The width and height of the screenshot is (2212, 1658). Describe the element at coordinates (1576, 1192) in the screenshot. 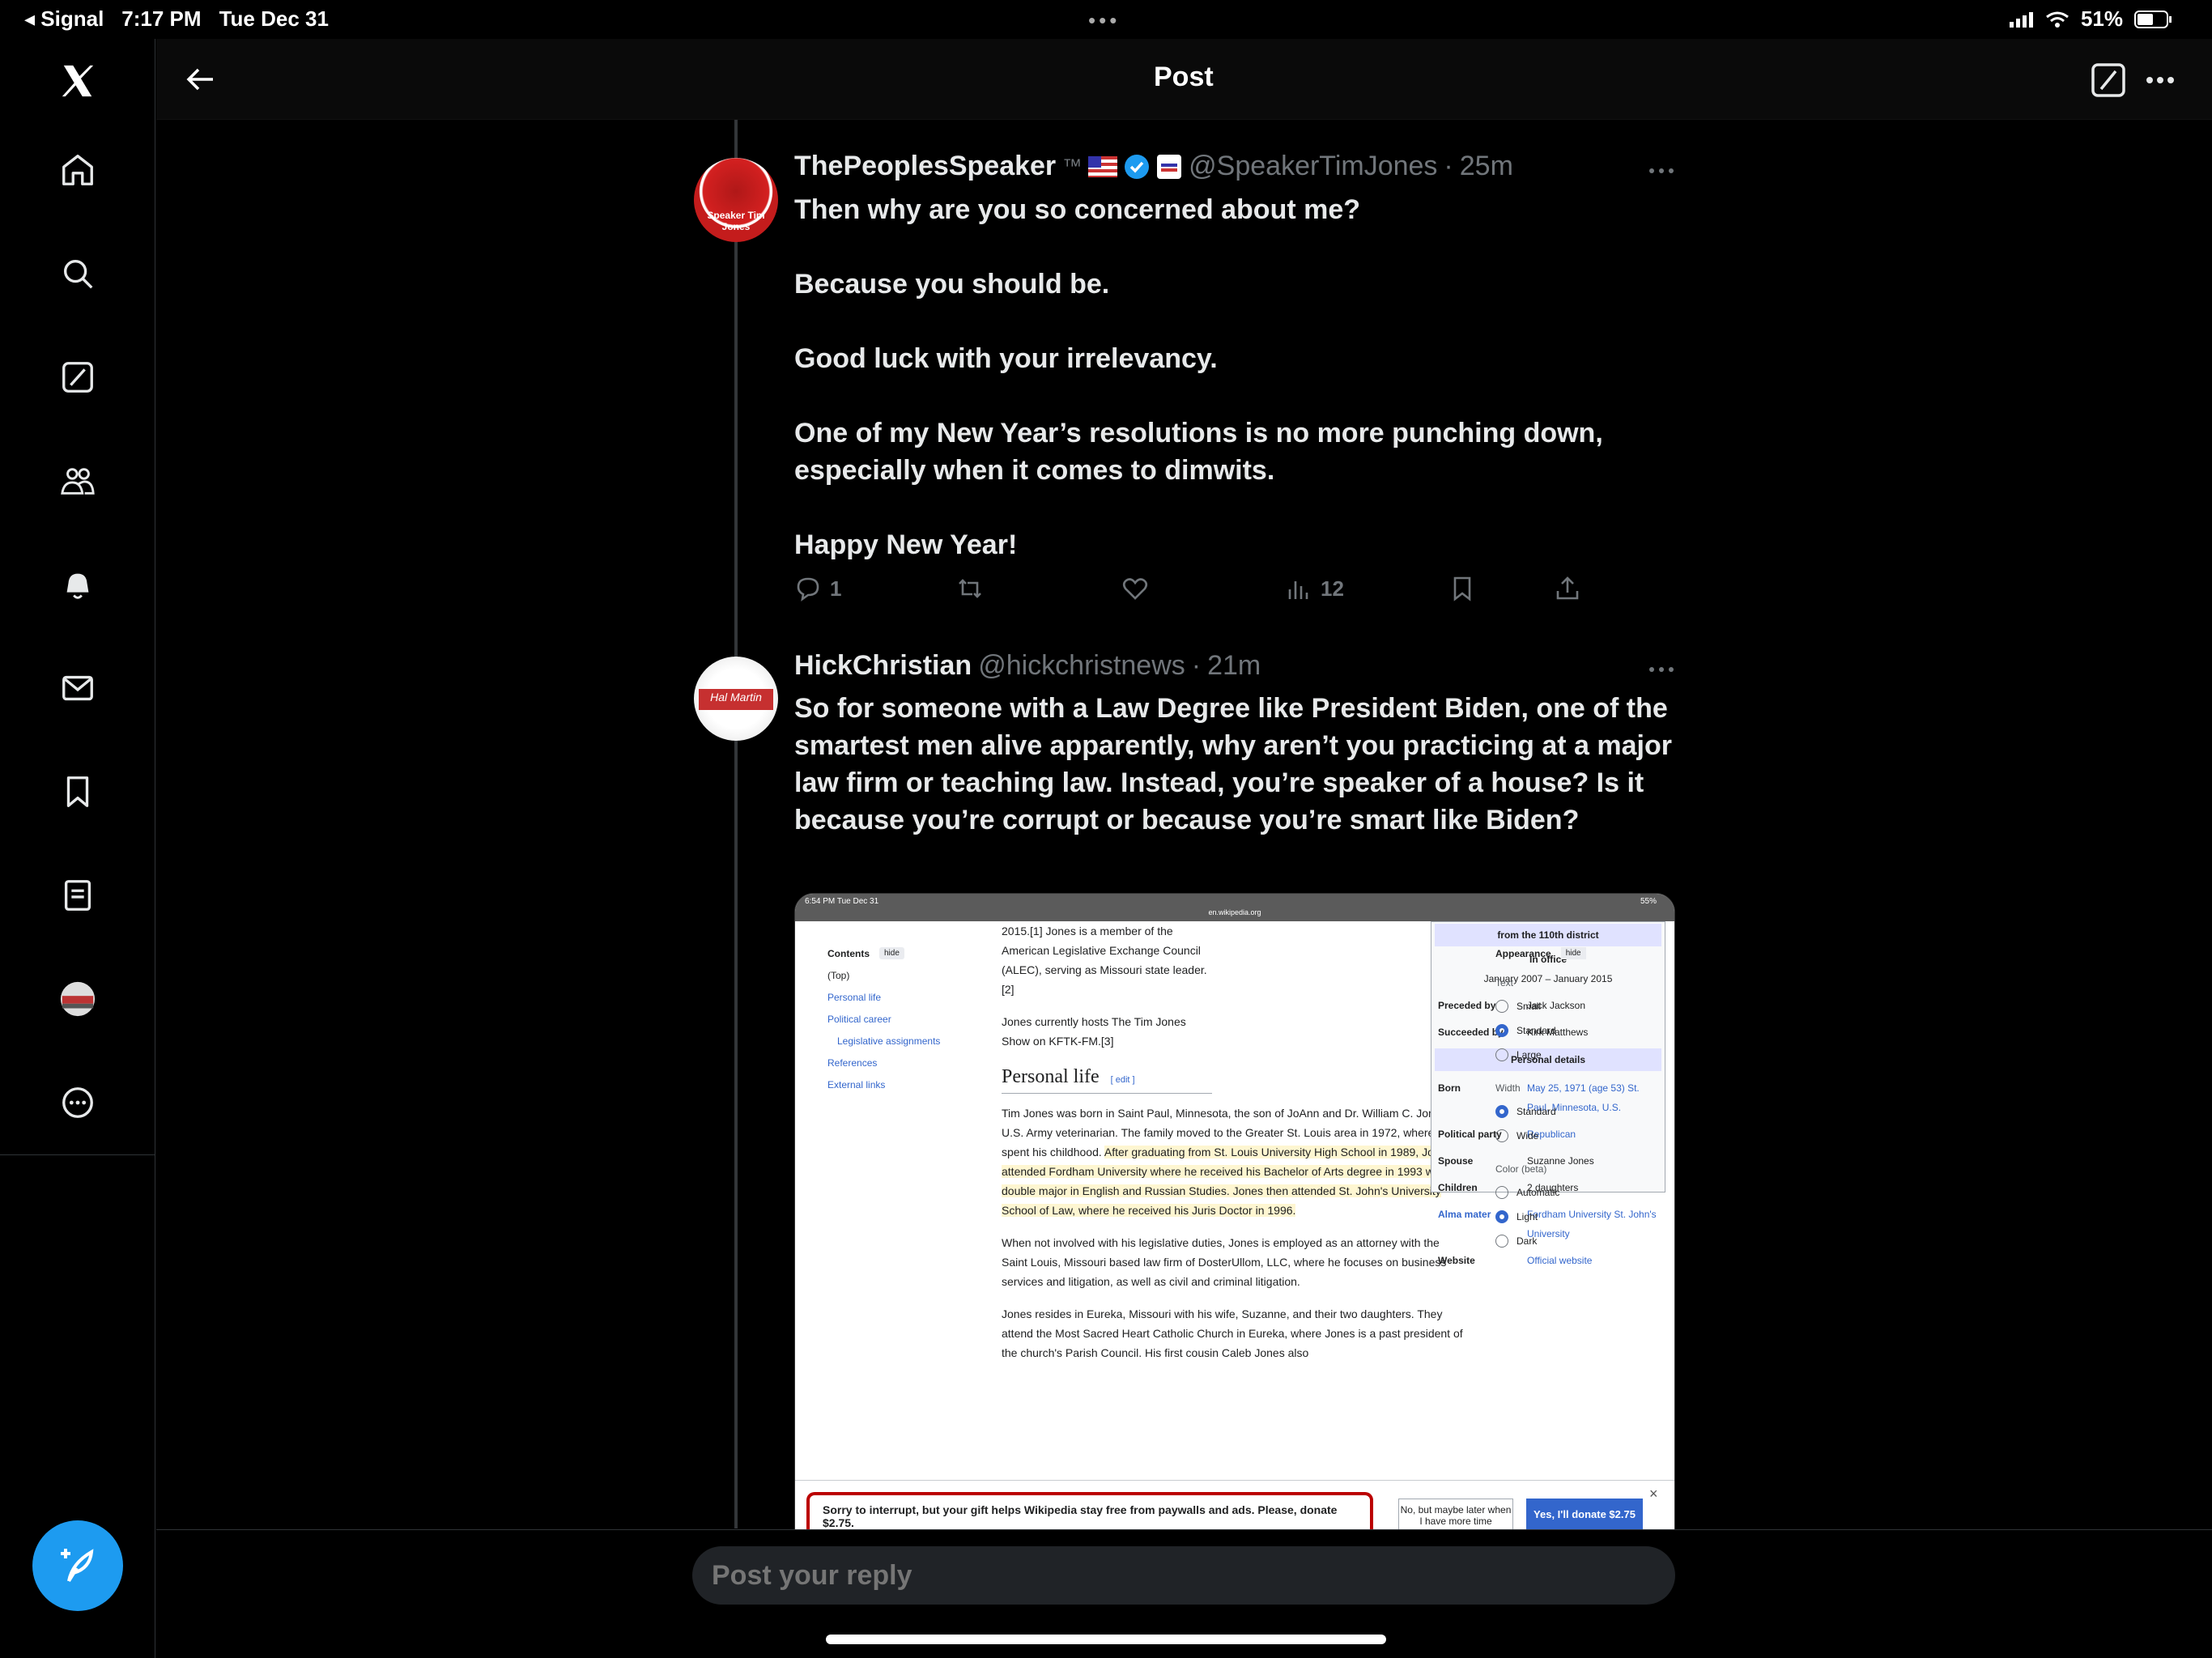

I see `radio-option: Automatic` at that location.